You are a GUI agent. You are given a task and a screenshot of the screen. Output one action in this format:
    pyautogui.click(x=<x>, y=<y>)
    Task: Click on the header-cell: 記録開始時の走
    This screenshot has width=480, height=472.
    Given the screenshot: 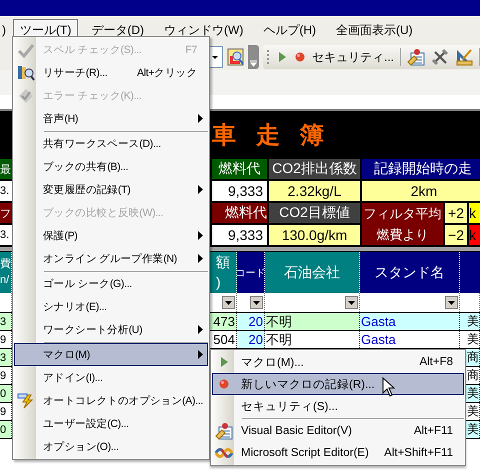 What is the action you would take?
    pyautogui.click(x=421, y=169)
    